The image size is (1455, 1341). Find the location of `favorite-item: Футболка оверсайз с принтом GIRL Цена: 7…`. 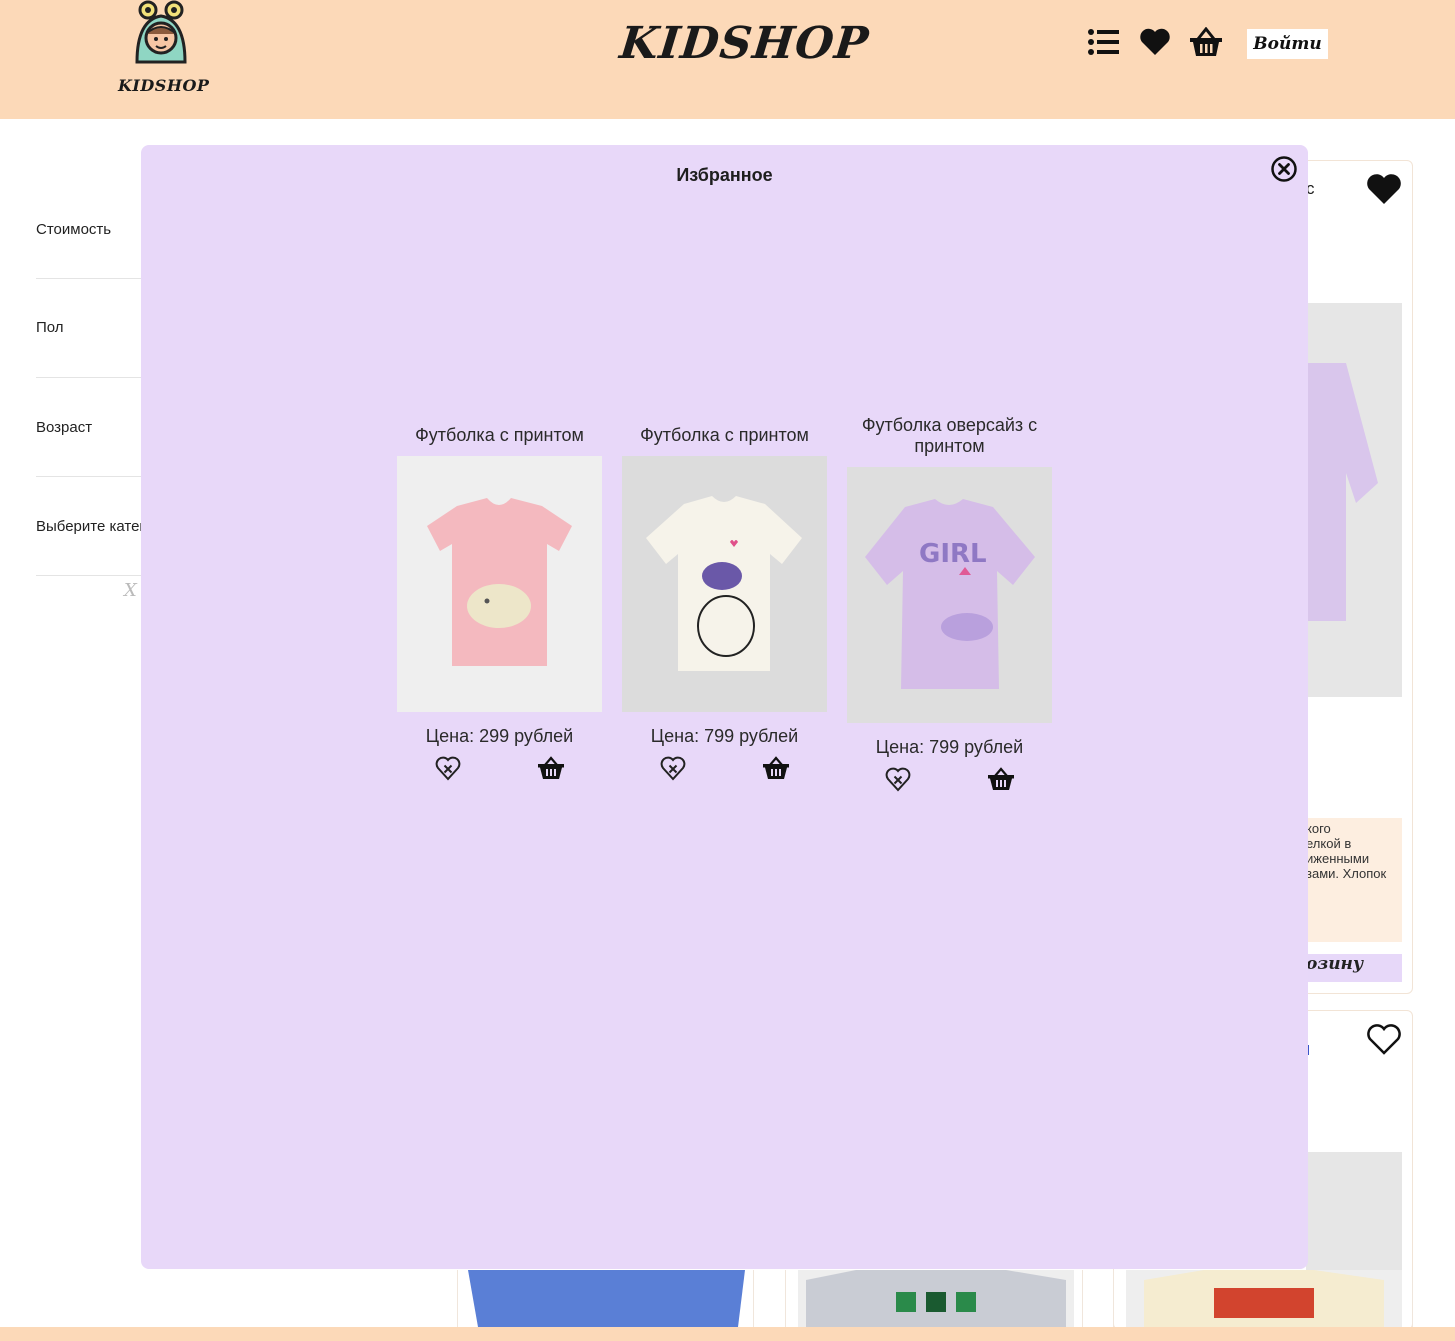

favorite-item: Футболка оверсайз с принтом GIRL Цена: 7… is located at coordinates (949, 605).